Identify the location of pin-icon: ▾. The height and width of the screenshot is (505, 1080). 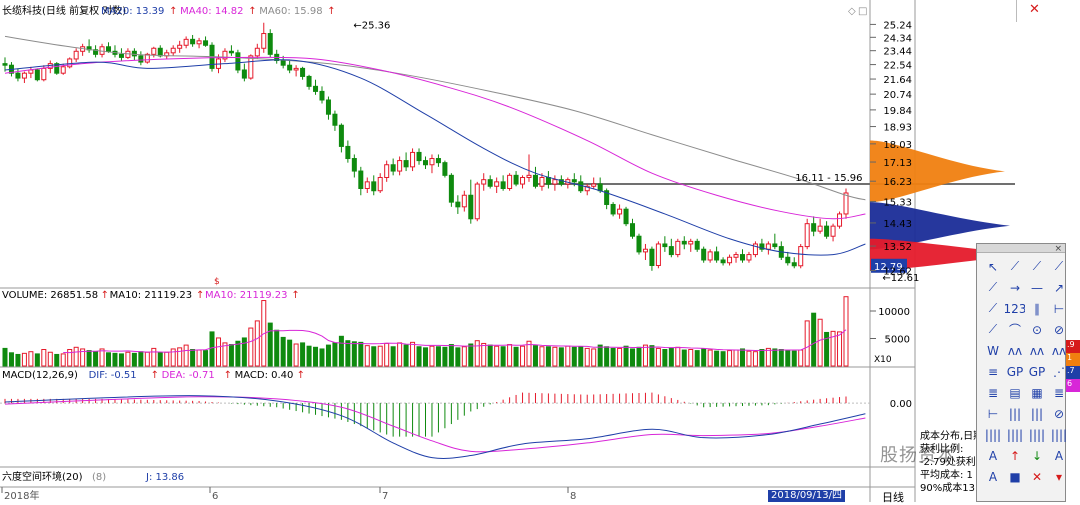
(1059, 476).